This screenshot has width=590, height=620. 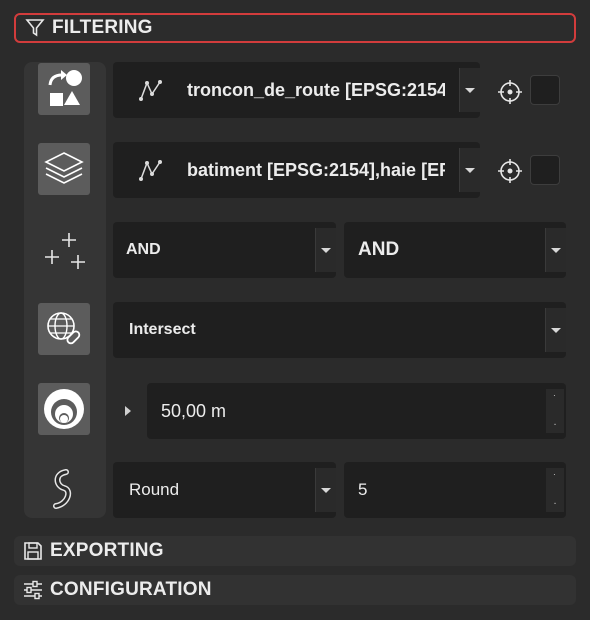 What do you see at coordinates (143, 249) in the screenshot?
I see `operator-left-value: AND` at bounding box center [143, 249].